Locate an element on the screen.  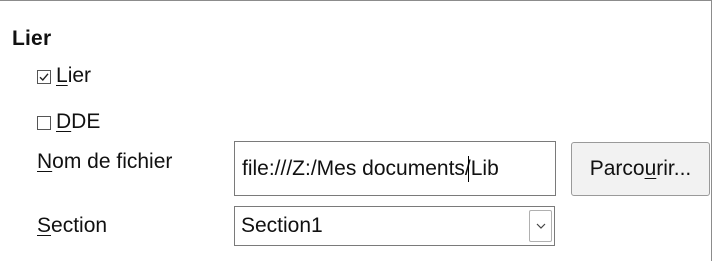
group-title: Lier is located at coordinates (32, 38).